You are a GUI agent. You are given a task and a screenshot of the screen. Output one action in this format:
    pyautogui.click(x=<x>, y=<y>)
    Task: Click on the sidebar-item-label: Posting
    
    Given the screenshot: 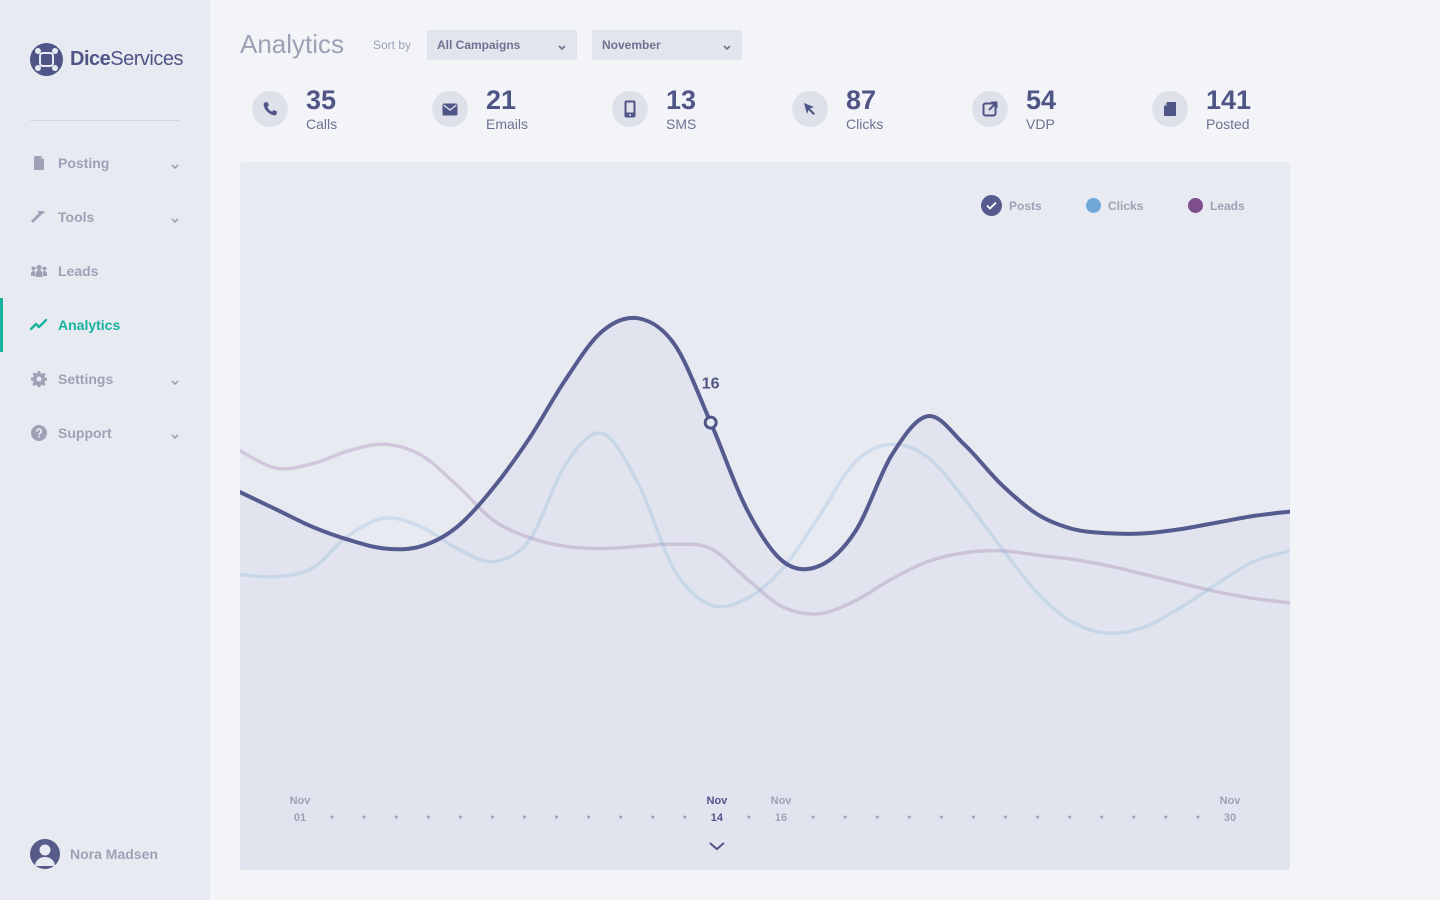 What is the action you would take?
    pyautogui.click(x=84, y=163)
    